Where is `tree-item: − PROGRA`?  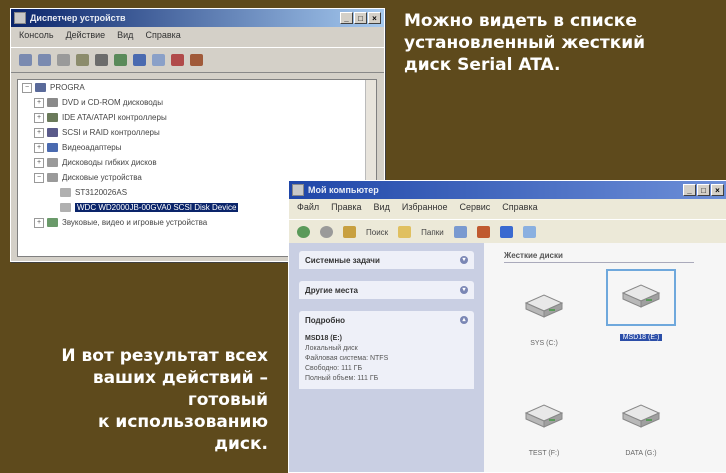 tree-item: − PROGRA is located at coordinates (197, 87).